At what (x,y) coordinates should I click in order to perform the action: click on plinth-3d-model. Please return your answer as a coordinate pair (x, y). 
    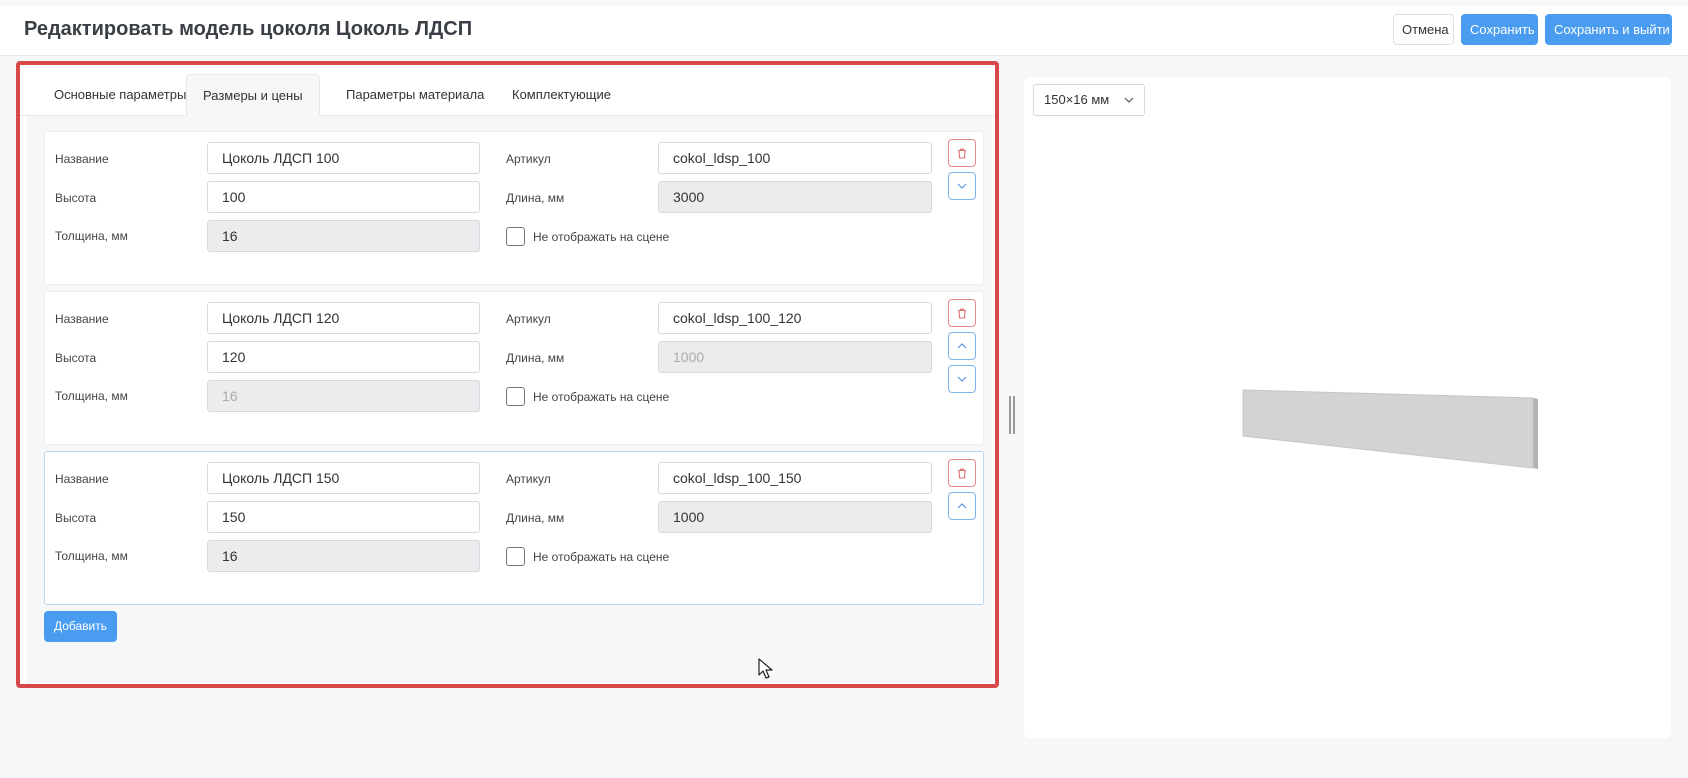
    Looking at the image, I should click on (1390, 429).